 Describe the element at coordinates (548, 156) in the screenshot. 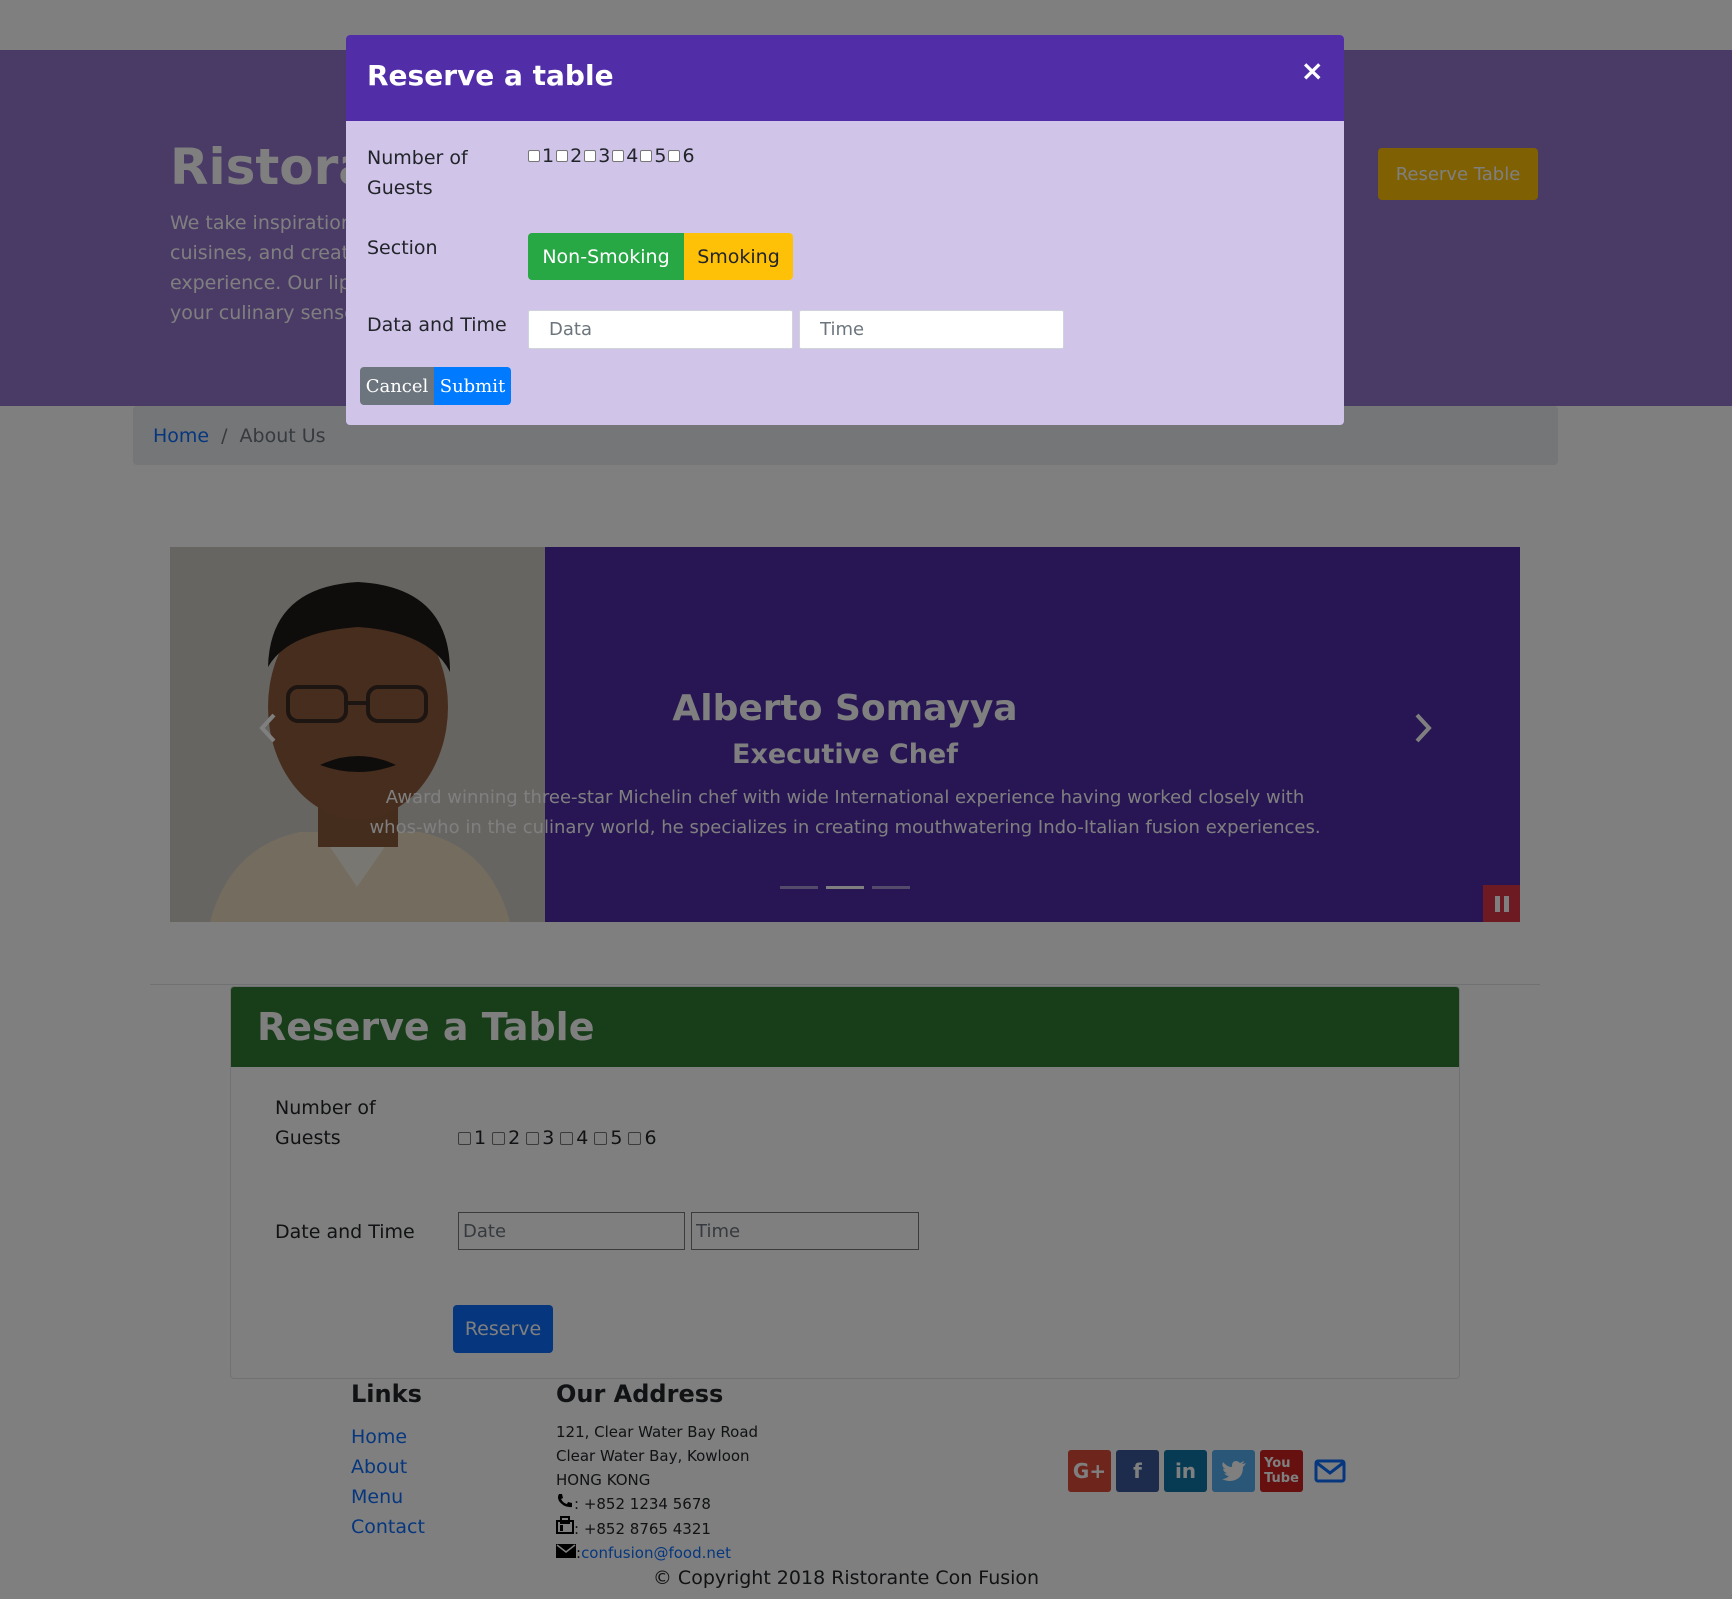

I see `modal-guest-option-label: 1` at that location.